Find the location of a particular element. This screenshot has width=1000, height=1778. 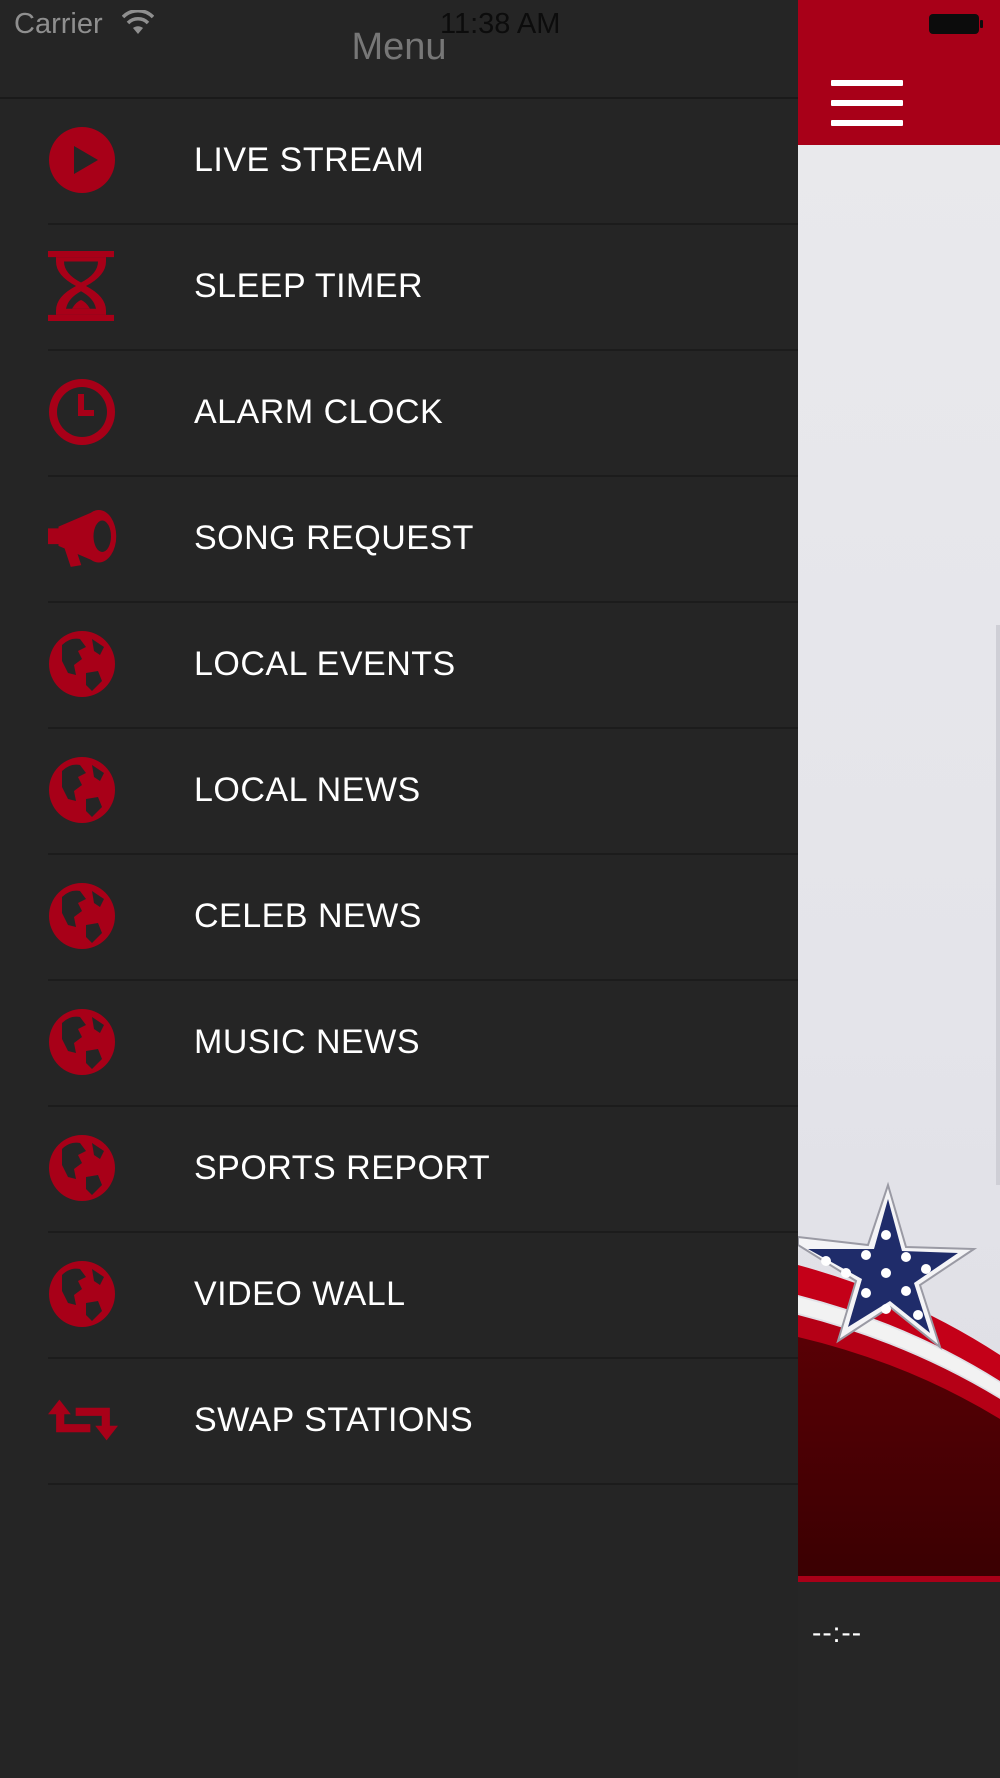

status-bar: Carrier 11:38 AM is located at coordinates (500, 25).